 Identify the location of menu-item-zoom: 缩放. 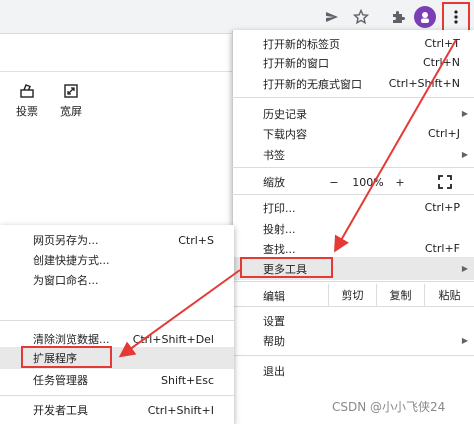
(274, 182).